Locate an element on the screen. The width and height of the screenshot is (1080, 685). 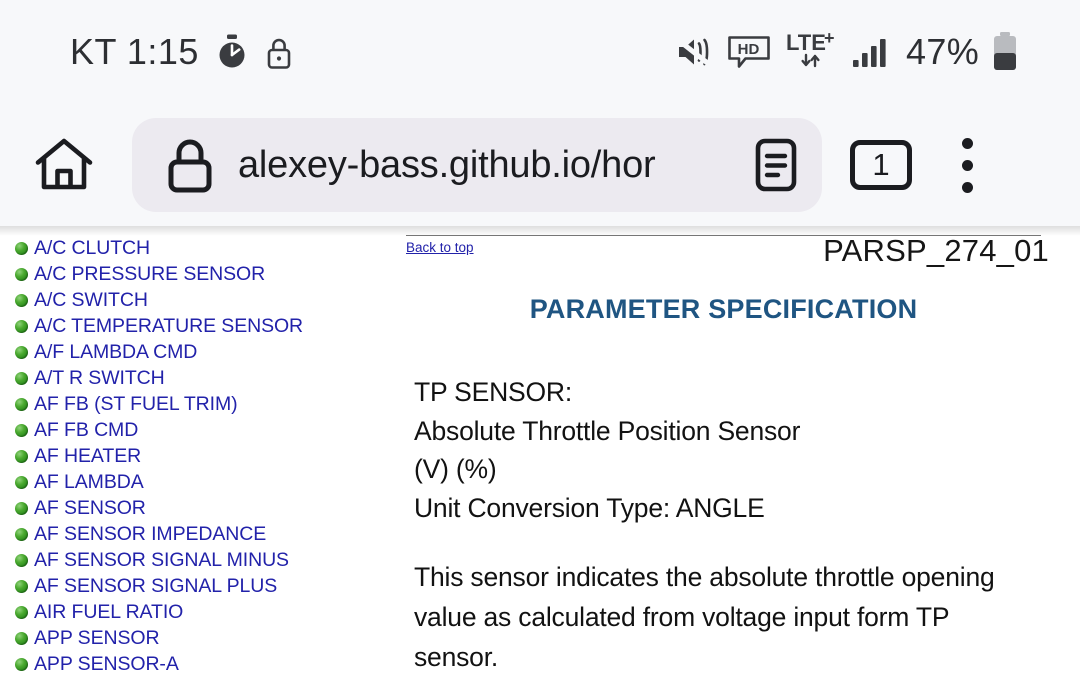
lock-icon is located at coordinates (279, 52).